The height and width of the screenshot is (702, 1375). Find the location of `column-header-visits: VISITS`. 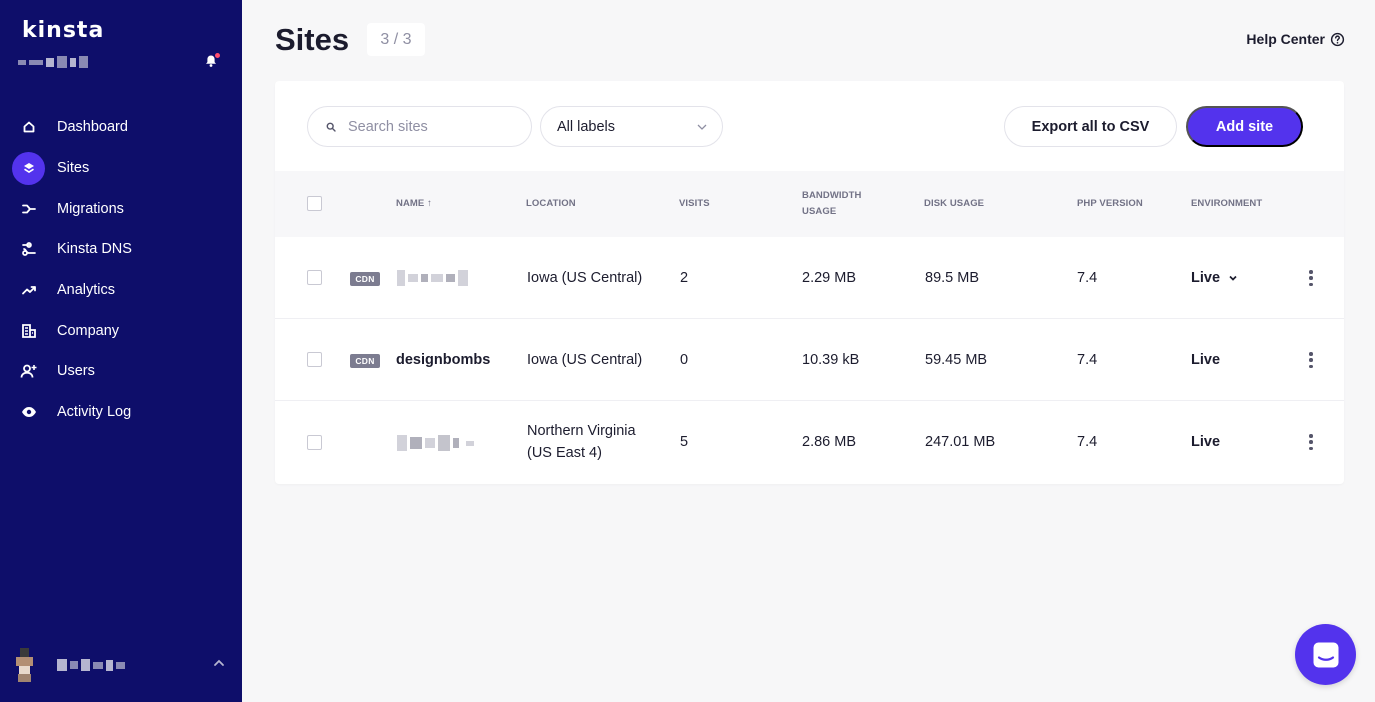

column-header-visits: VISITS is located at coordinates (694, 203).